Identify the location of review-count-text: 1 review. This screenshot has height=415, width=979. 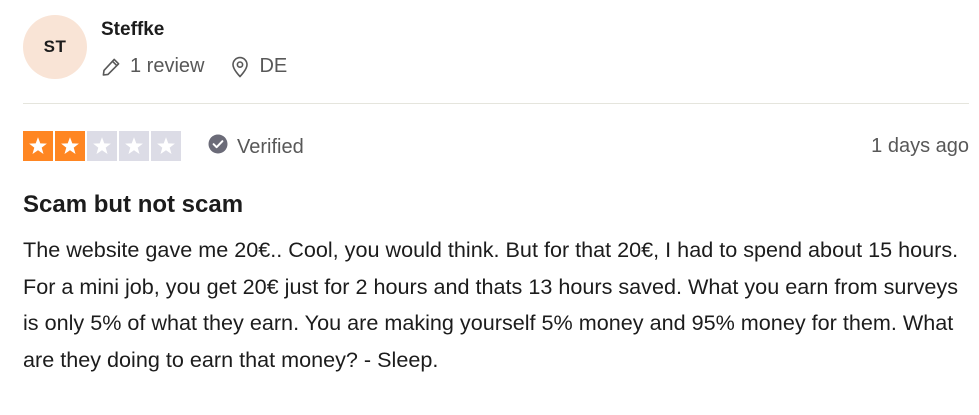
(167, 66).